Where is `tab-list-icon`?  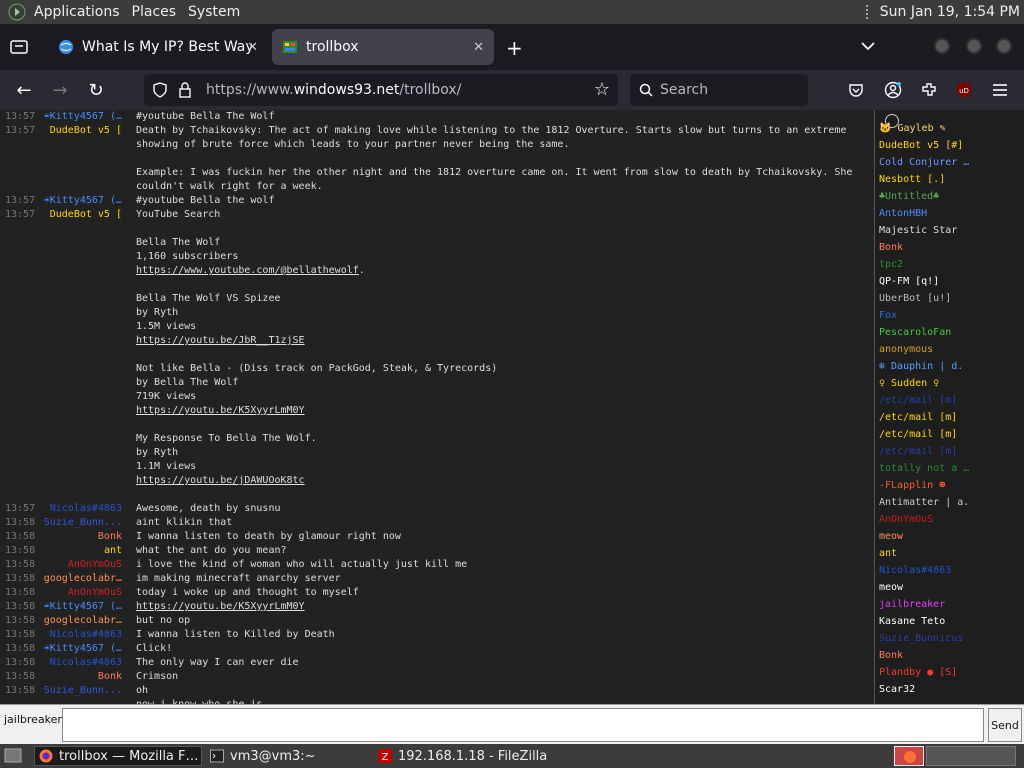 tab-list-icon is located at coordinates (19, 47).